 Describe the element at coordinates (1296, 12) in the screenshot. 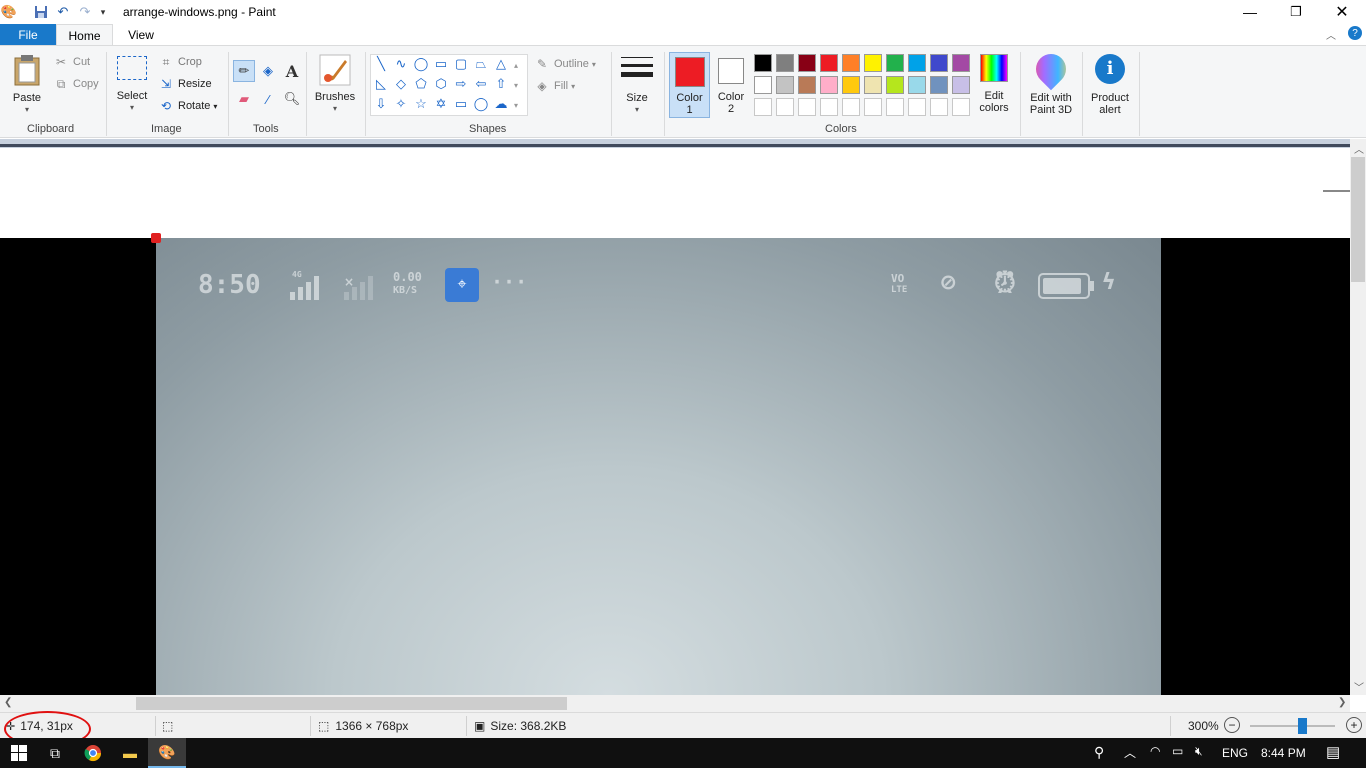

I see `restore-button: ❐` at that location.